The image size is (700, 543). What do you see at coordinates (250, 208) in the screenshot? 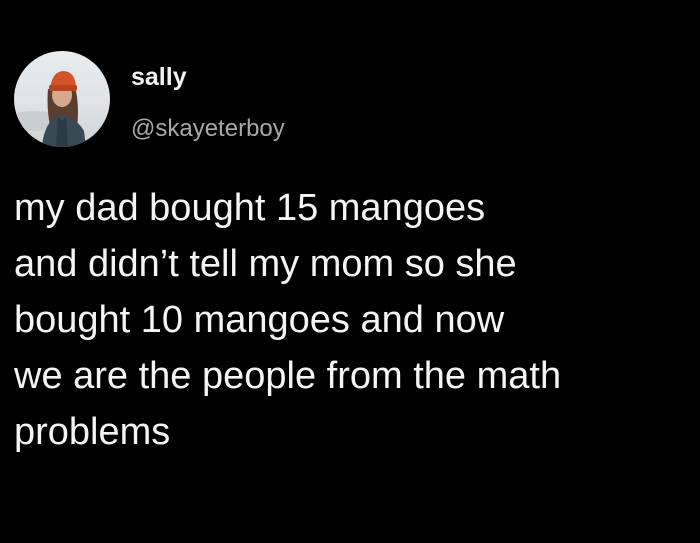
I see `tweet-text-line: my dad bought 15 mangoes` at bounding box center [250, 208].